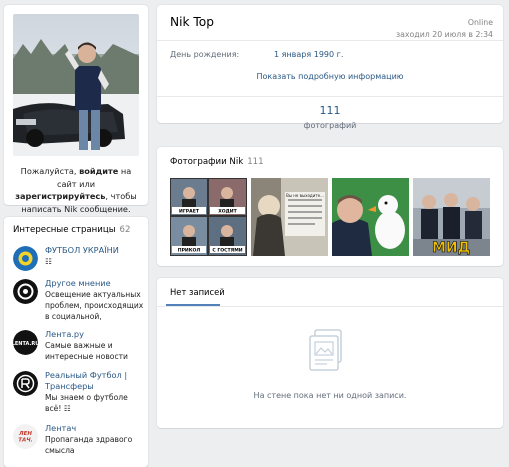 The height and width of the screenshot is (467, 509). What do you see at coordinates (25, 258) in the screenshot?
I see `futbol-ukrainy-logo-icon` at bounding box center [25, 258].